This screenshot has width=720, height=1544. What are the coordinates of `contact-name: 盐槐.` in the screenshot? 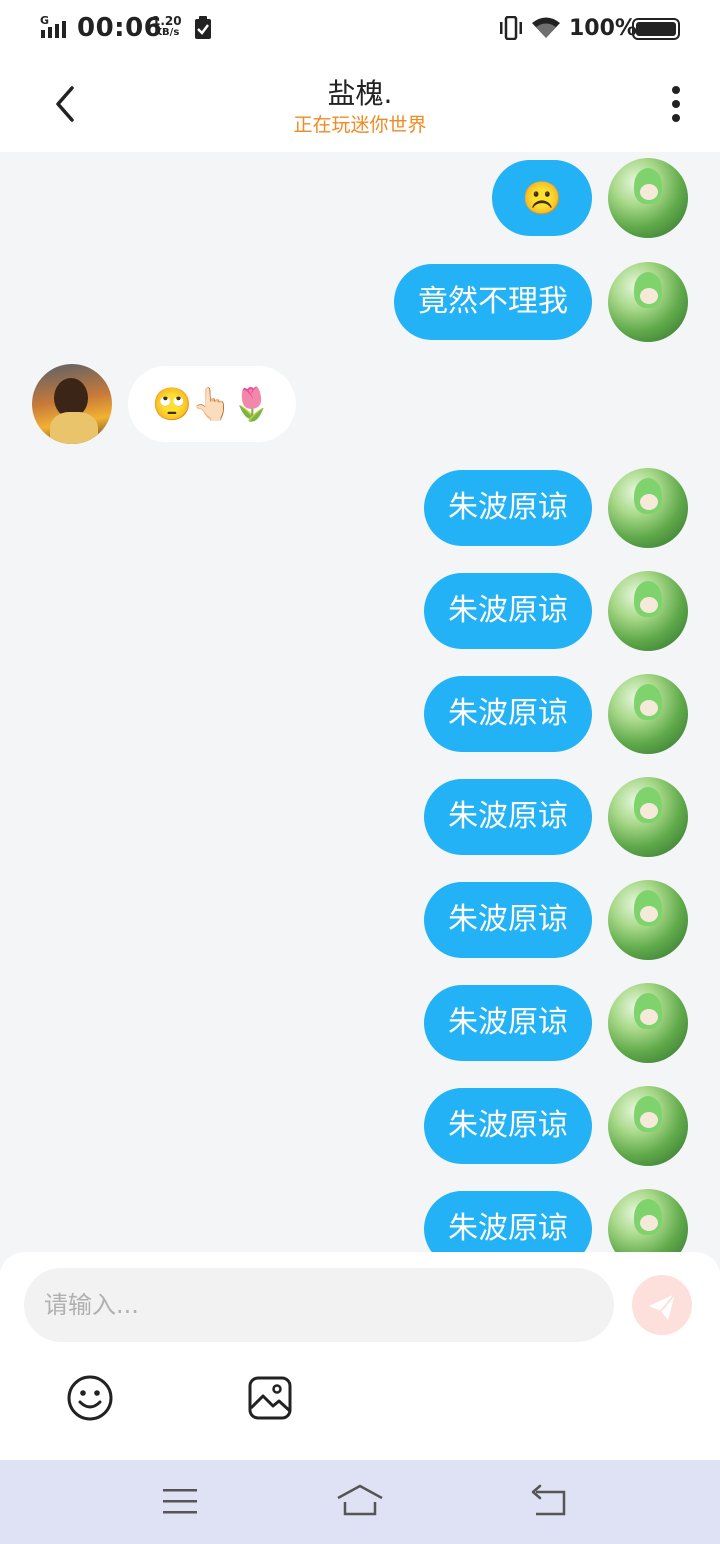 It's located at (360, 93).